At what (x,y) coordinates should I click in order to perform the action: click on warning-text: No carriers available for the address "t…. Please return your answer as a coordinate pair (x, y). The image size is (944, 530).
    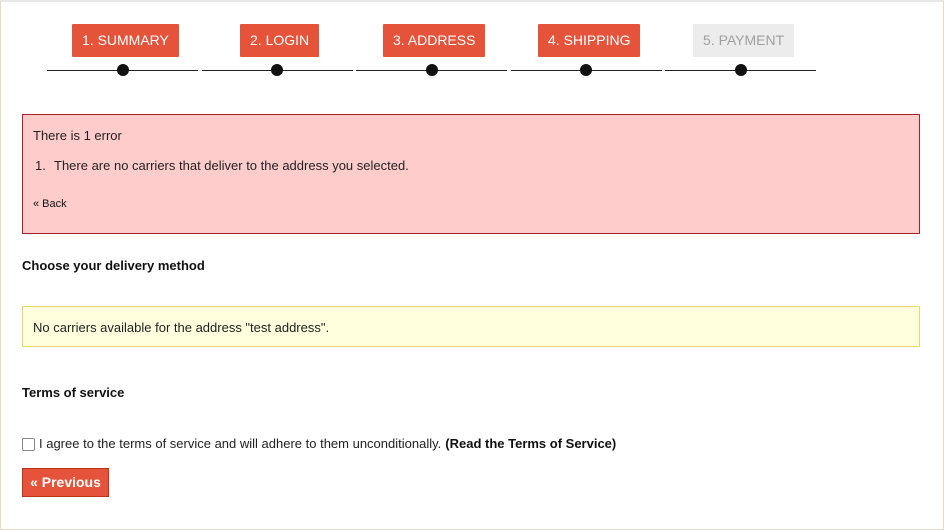
    Looking at the image, I should click on (181, 327).